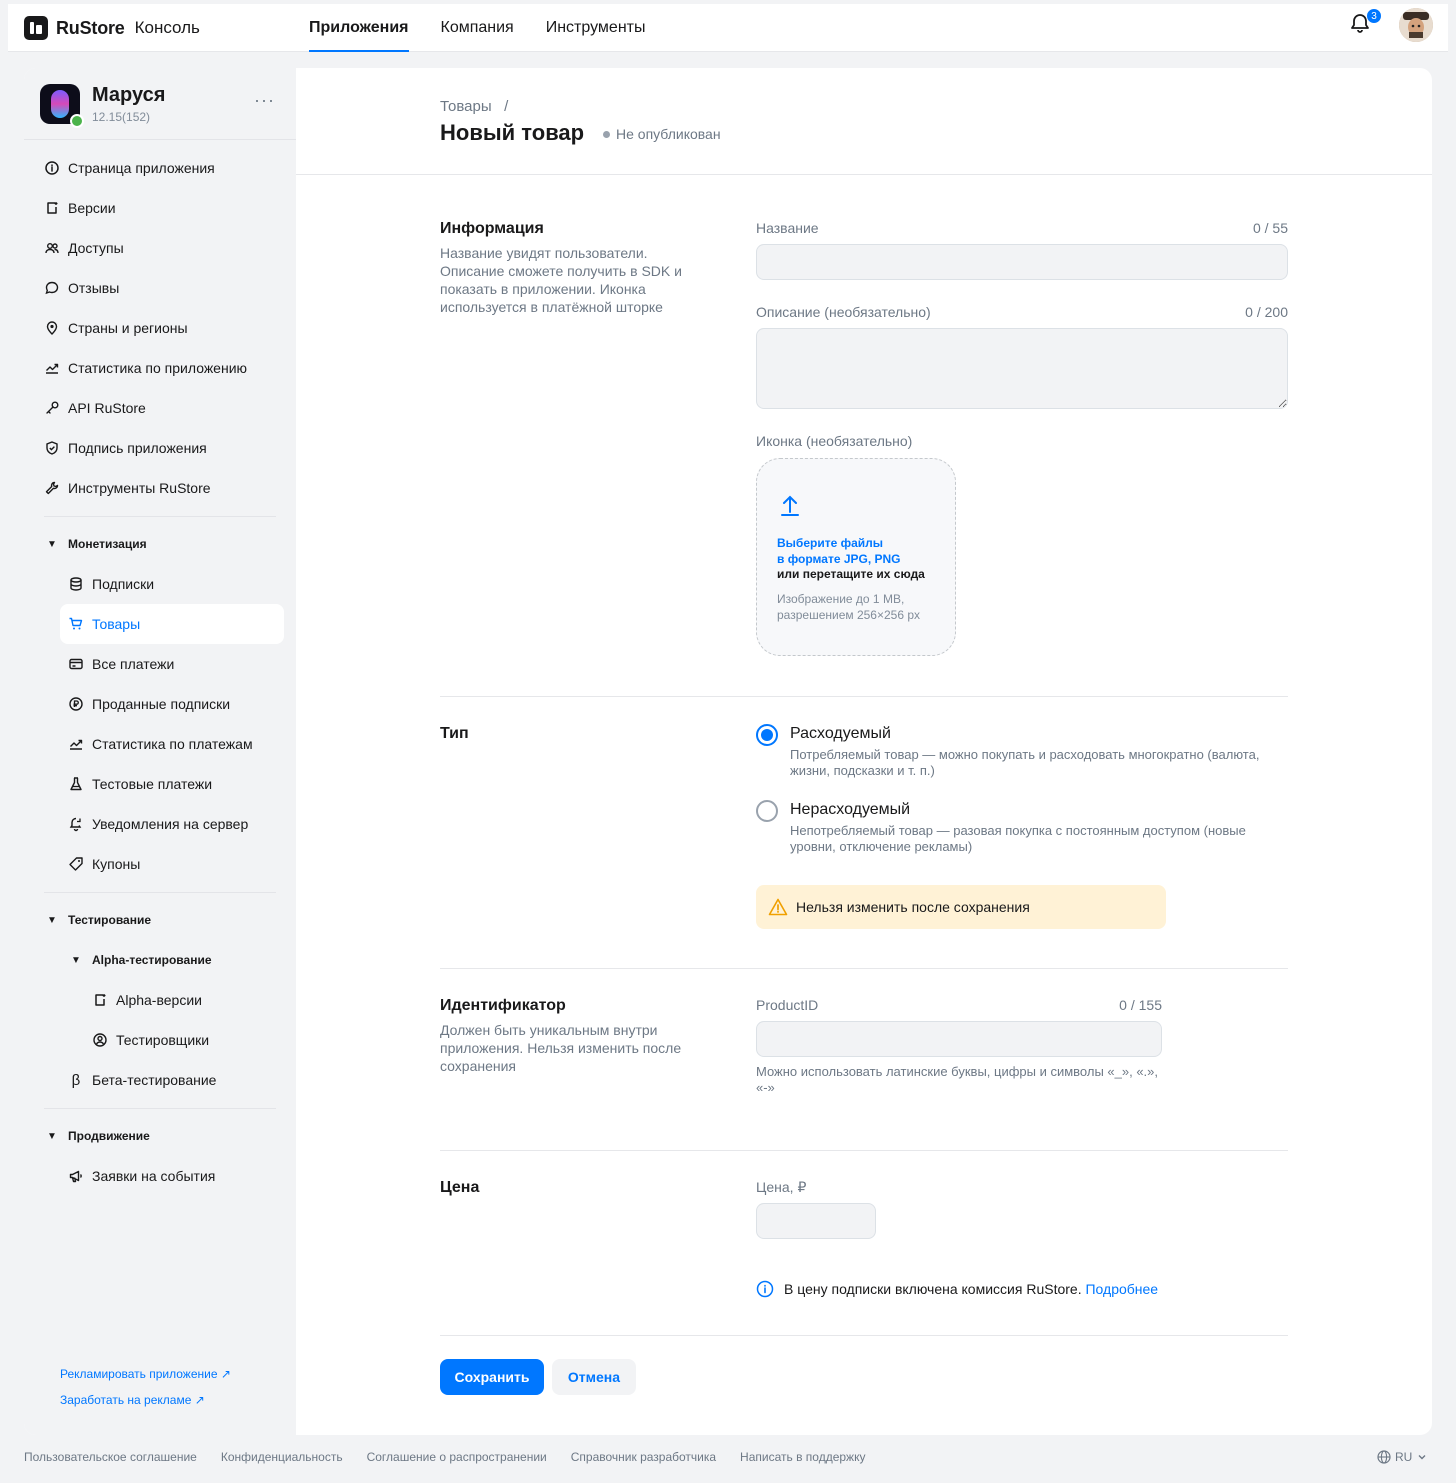  Describe the element at coordinates (454, 733) in the screenshot. I see `type-block-title: Тип` at that location.